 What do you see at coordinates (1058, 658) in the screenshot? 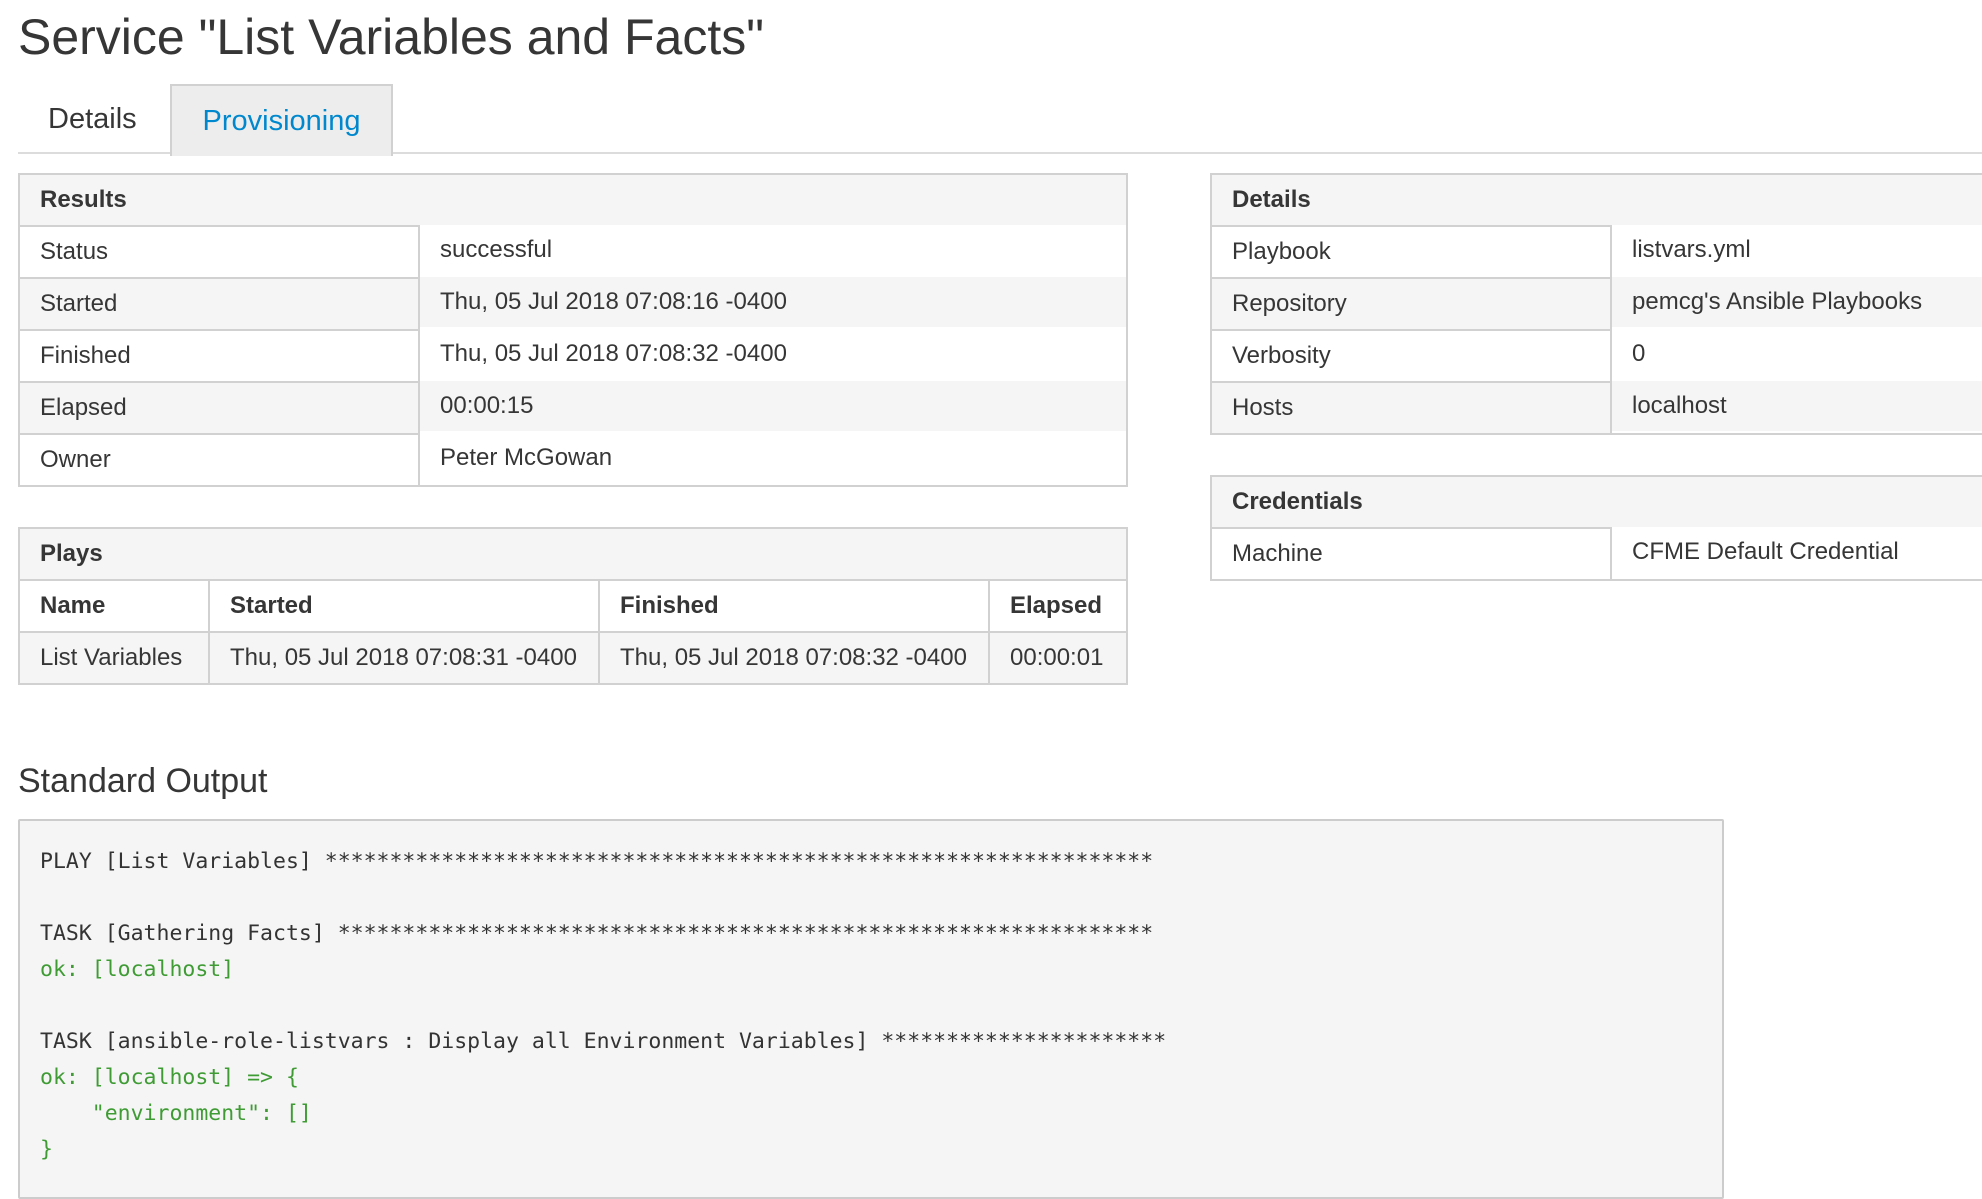
I see `play-elapsed-cell: 00:00:01` at bounding box center [1058, 658].